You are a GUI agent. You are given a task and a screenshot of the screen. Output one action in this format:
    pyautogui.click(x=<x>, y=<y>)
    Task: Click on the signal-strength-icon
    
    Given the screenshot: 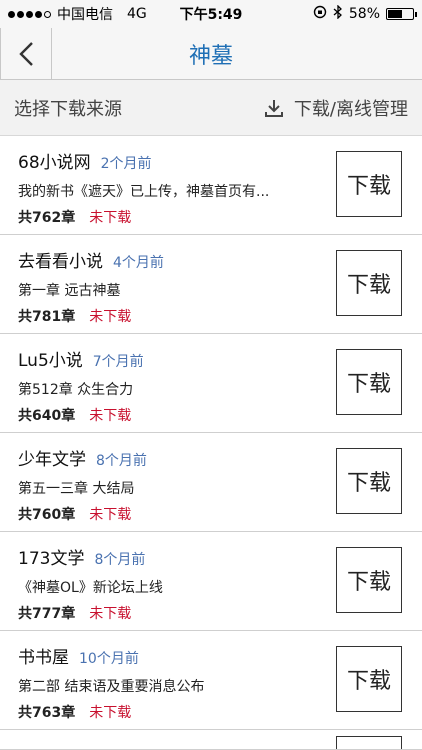 What is the action you would take?
    pyautogui.click(x=29, y=14)
    